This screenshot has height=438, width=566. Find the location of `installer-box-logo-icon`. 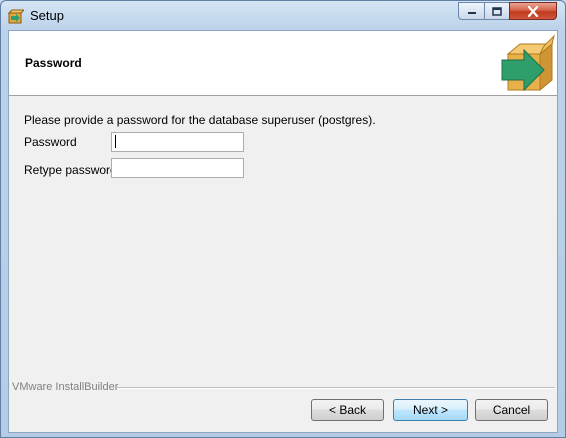

installer-box-logo-icon is located at coordinates (528, 63).